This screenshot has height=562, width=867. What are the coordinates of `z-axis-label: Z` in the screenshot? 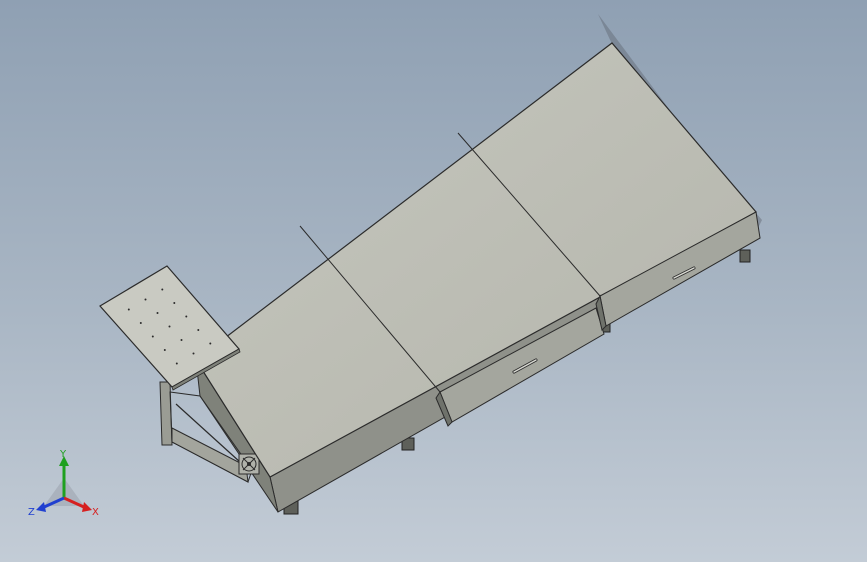 It's located at (31, 512).